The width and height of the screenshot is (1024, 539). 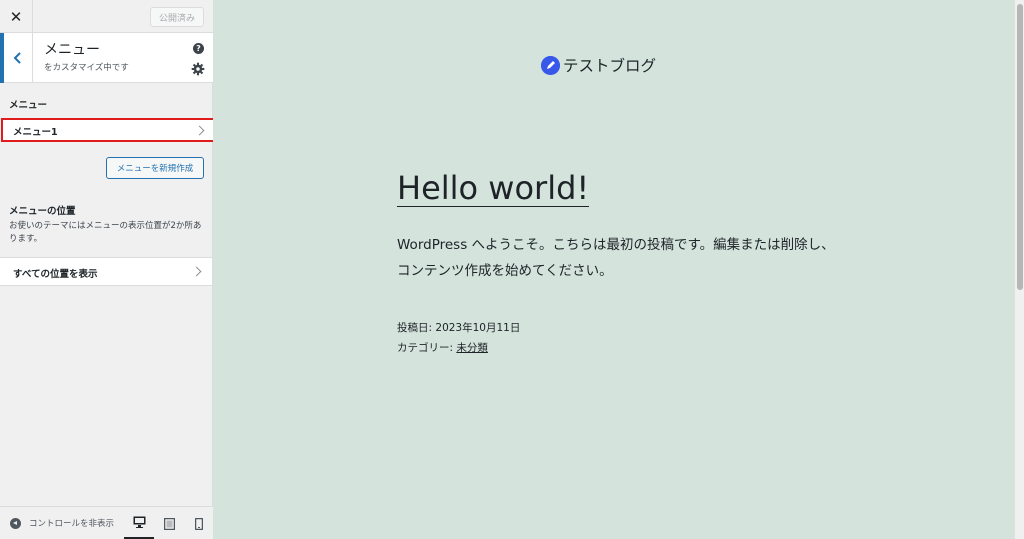 I want to click on tablet-preview-button, so click(x=169, y=523).